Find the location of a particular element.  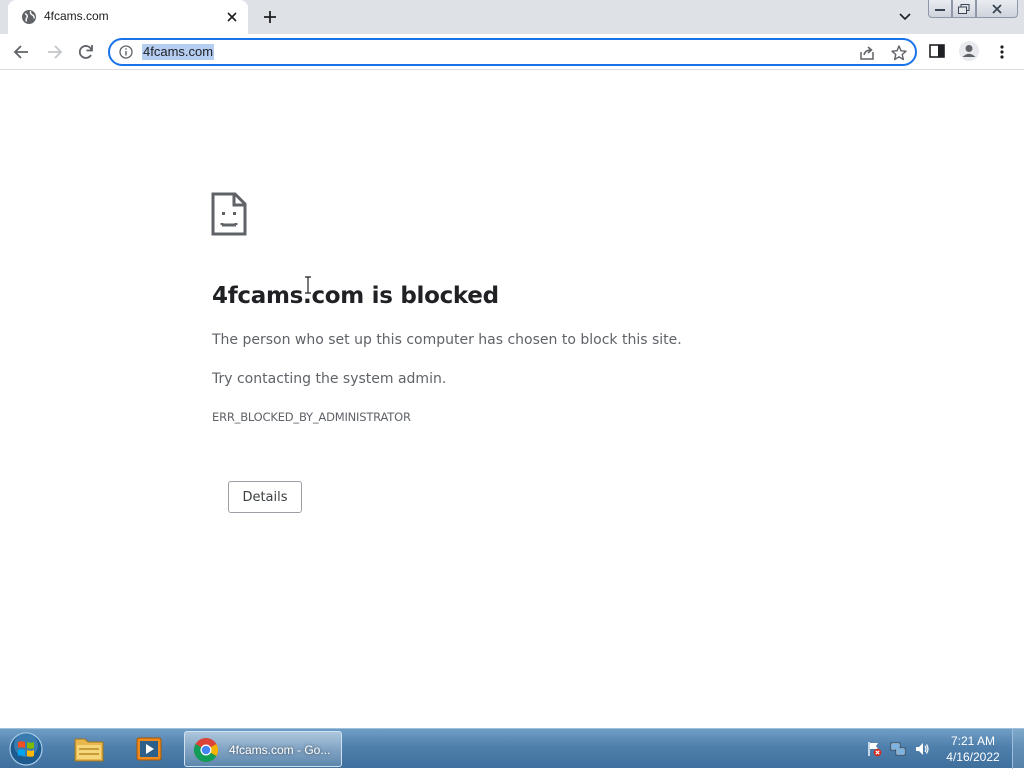

details-button: Details is located at coordinates (265, 497).